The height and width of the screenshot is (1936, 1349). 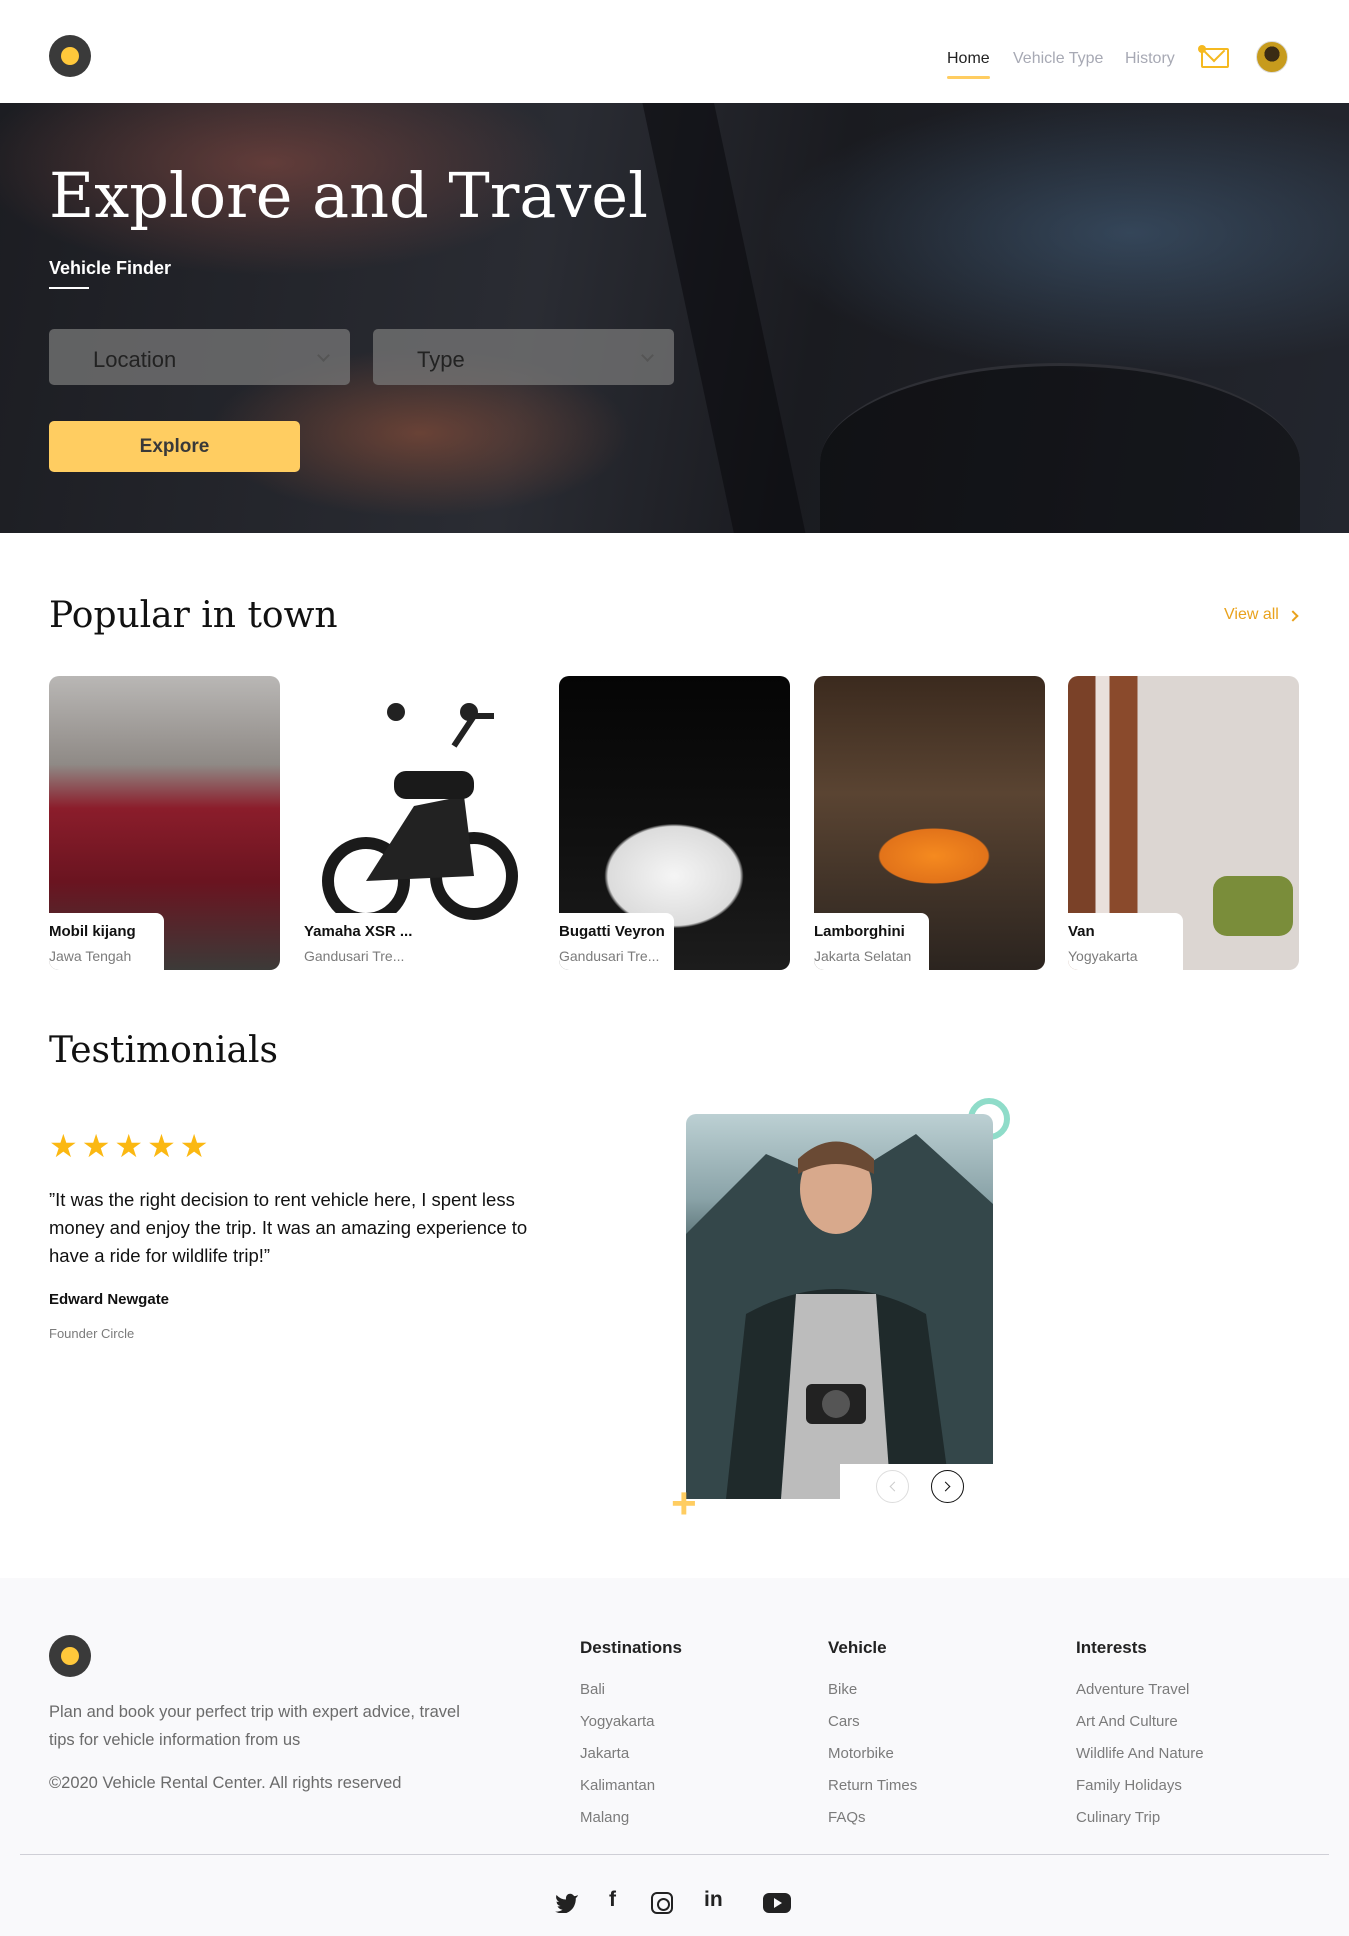 What do you see at coordinates (1125, 941) in the screenshot?
I see `card-caption: Van Yogyakarta` at bounding box center [1125, 941].